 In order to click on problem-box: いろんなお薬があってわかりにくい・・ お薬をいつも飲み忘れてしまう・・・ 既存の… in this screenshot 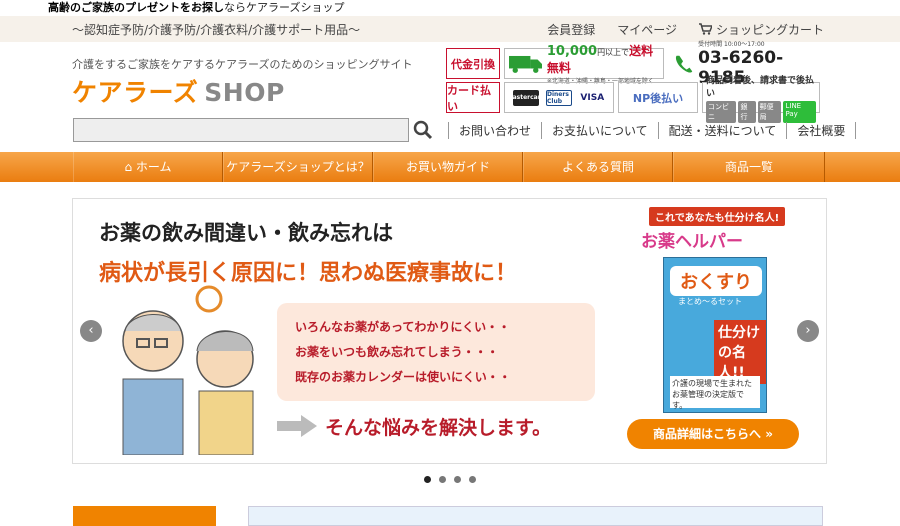, I will do `click(436, 352)`.